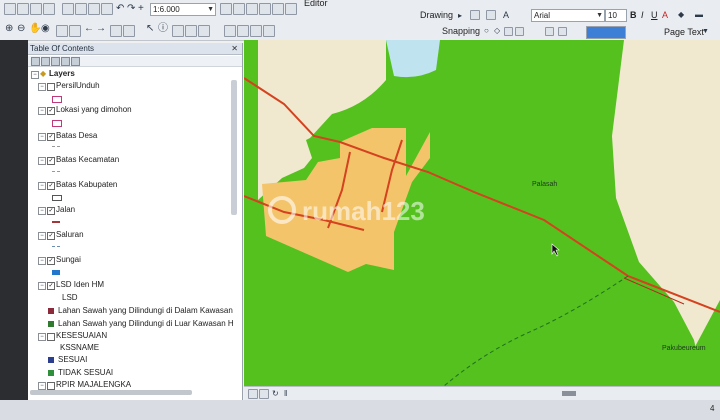 The image size is (720, 420). I want to click on undo-icon: ↶, so click(120, 9).